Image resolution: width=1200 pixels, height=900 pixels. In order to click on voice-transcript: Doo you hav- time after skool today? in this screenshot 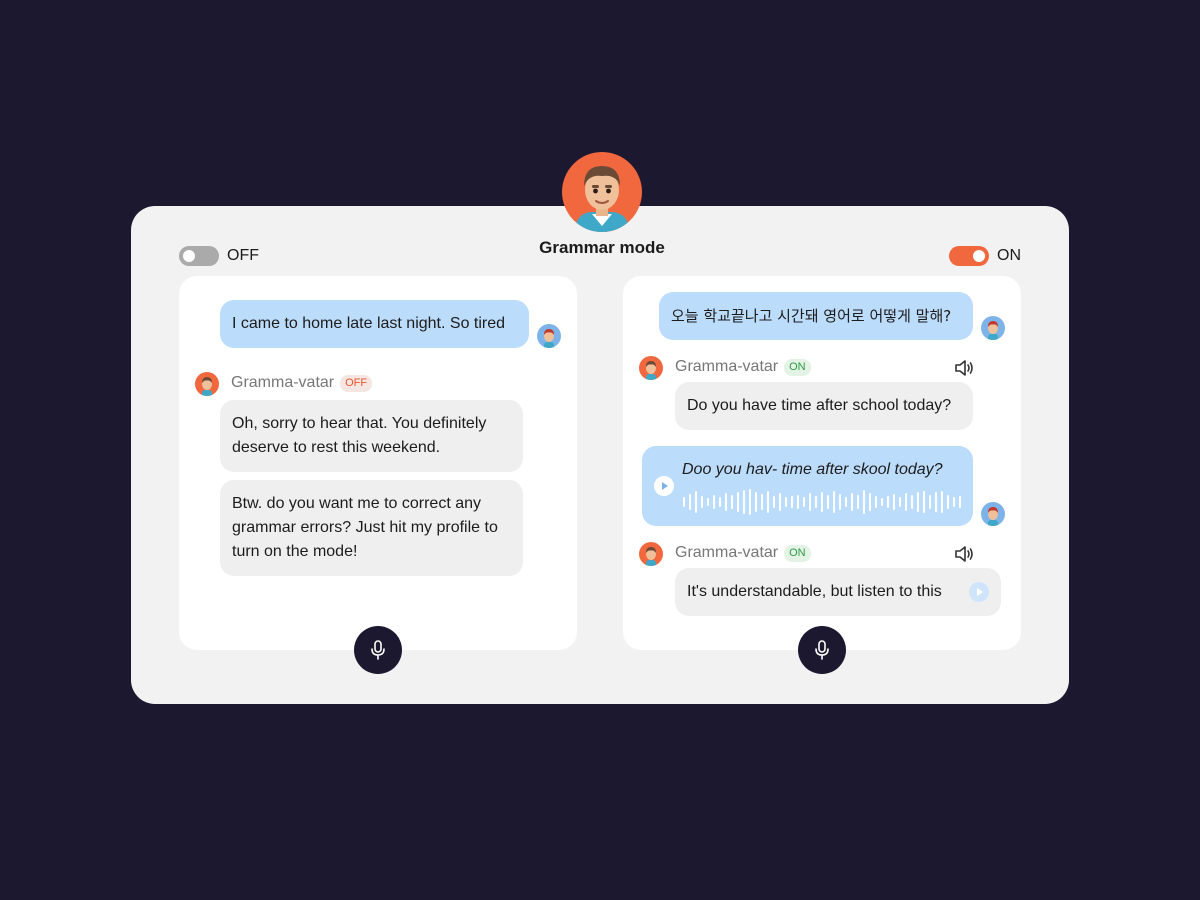, I will do `click(812, 469)`.